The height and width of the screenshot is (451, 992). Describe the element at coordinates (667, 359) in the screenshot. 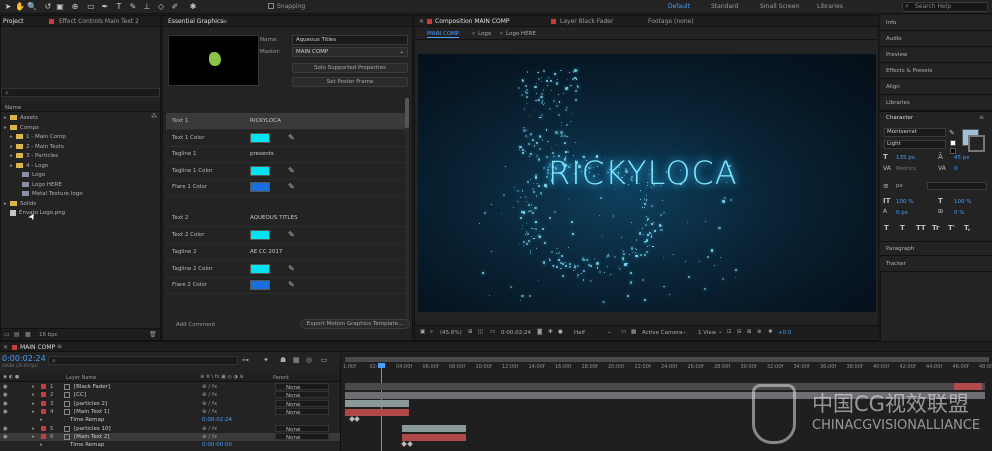

I see `work-area-bar` at that location.